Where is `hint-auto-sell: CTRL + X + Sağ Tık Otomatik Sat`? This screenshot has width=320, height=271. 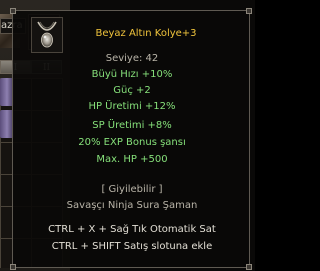 hint-auto-sell: CTRL + X + Sağ Tık Otomatik Sat is located at coordinates (132, 229).